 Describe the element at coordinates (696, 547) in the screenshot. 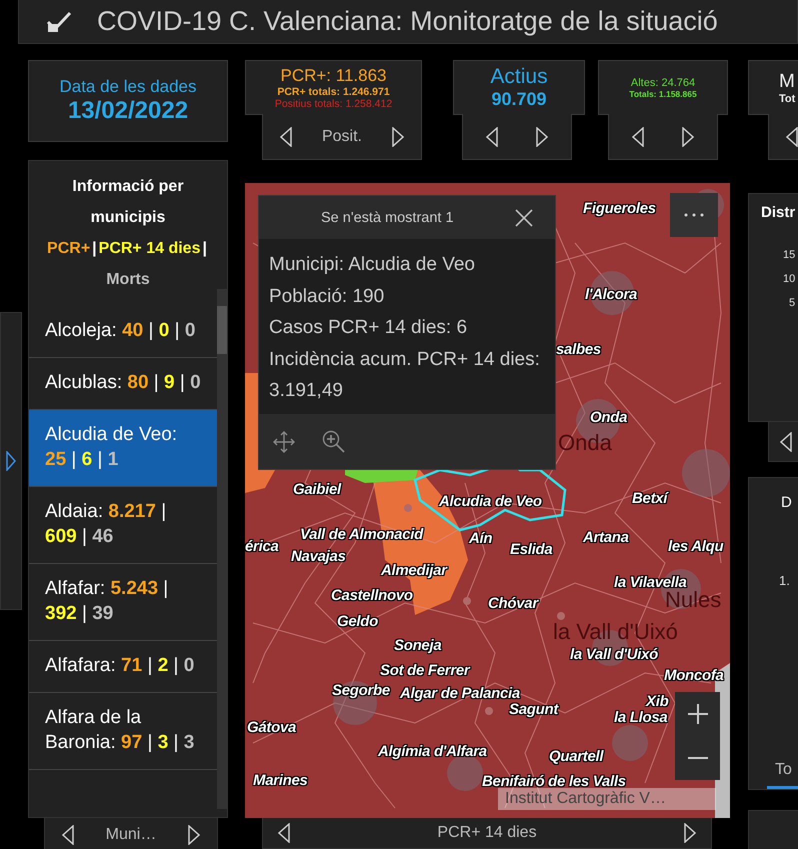

I see `place-label: les Alqu` at that location.